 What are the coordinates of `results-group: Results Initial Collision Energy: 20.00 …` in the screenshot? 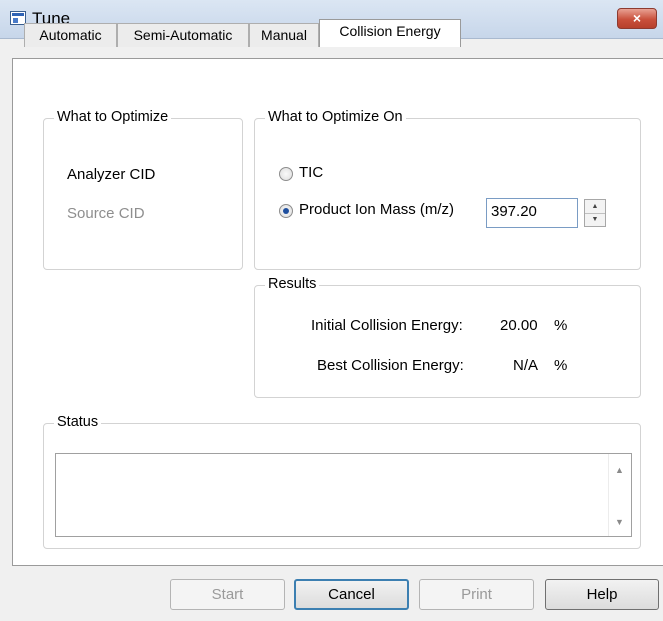 It's located at (447, 337).